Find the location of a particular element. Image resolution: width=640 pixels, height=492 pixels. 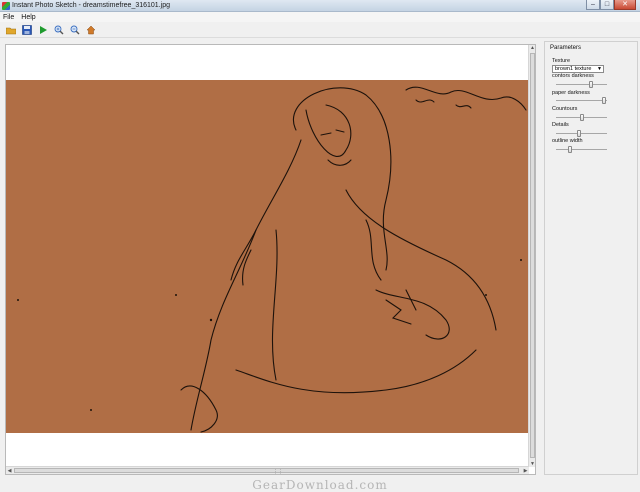

vertical-scrollbar: ▲ ▼ is located at coordinates (531, 256).